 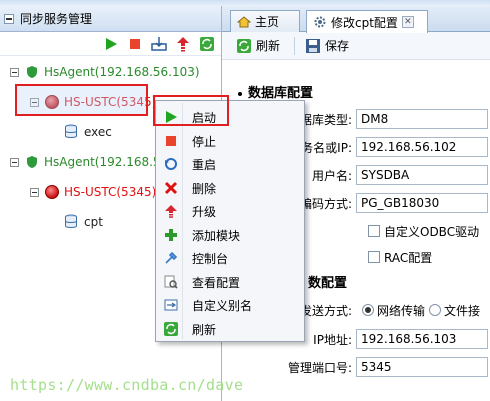 I want to click on upload-icon, so click(x=183, y=44).